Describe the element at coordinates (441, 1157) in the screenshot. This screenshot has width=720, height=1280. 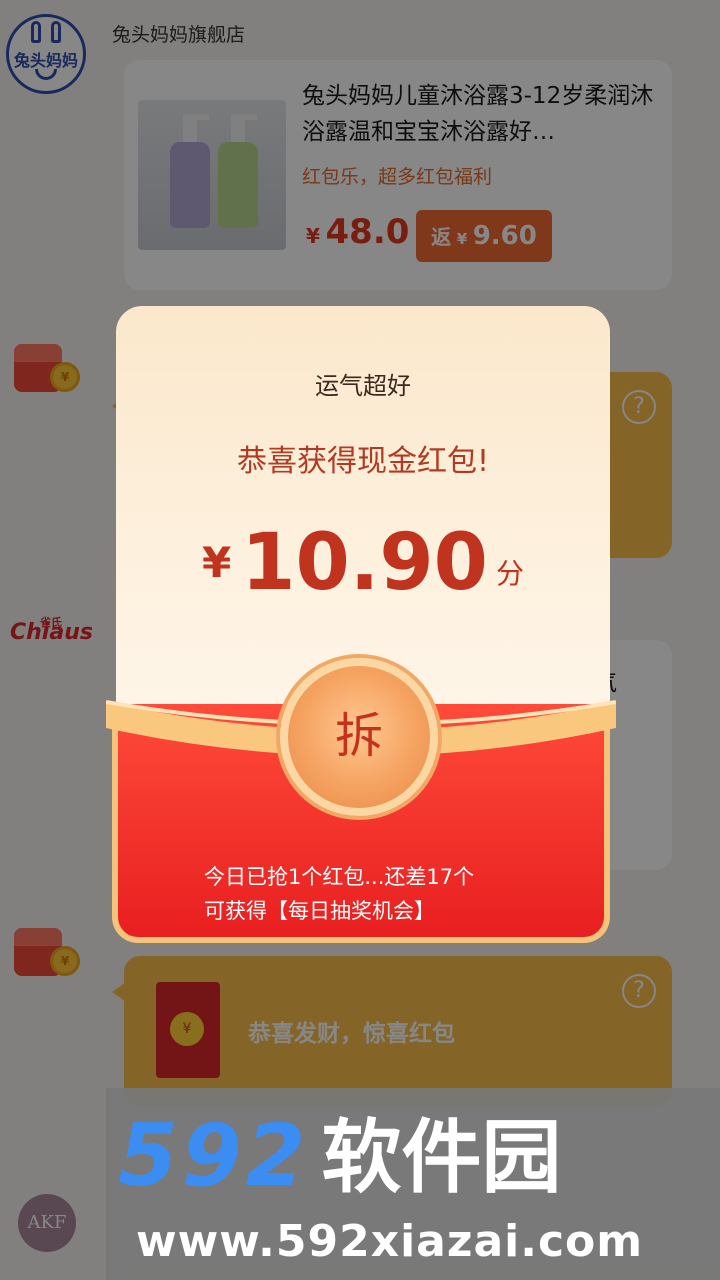
I see `watermark-logo-text: 软件园` at that location.